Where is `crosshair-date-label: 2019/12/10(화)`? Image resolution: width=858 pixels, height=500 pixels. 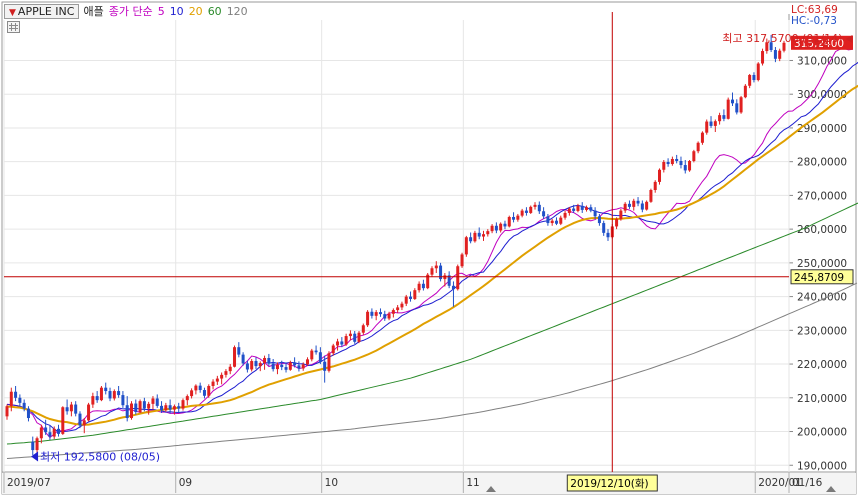
crosshair-date-label: 2019/12/10(화) is located at coordinates (609, 484).